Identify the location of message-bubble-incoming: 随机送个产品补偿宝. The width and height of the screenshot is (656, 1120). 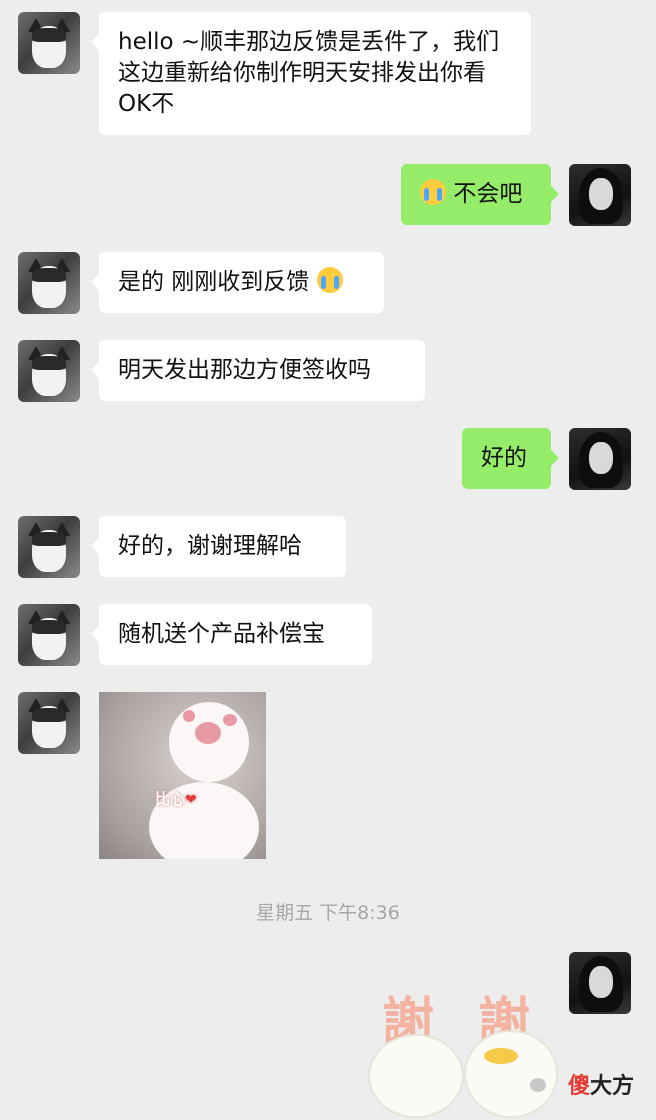
(231, 634).